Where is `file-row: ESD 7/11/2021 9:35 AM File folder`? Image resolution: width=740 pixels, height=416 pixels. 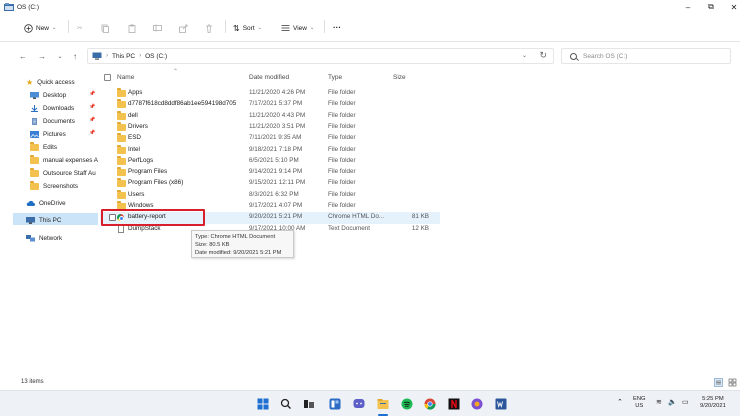
file-row: ESD 7/11/2021 9:35 AM File folder is located at coordinates (270, 138).